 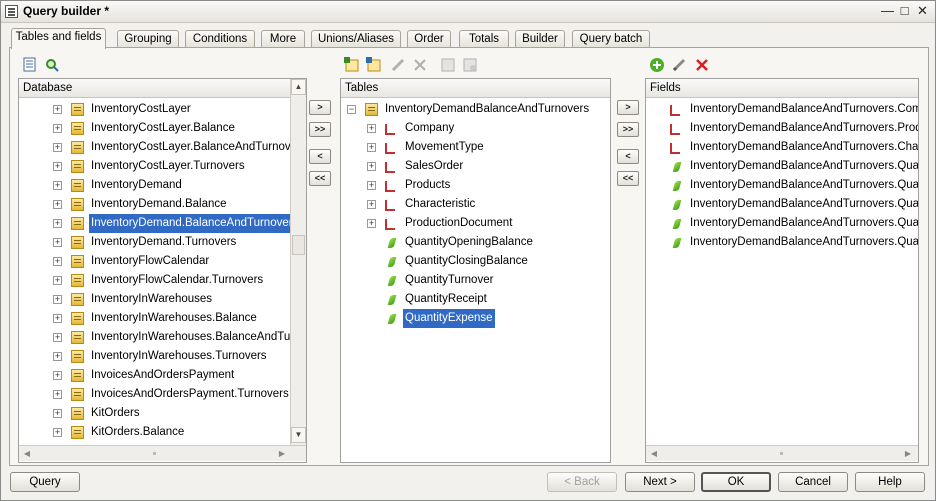 What do you see at coordinates (887, 11) in the screenshot?
I see `minimize-icon: —` at bounding box center [887, 11].